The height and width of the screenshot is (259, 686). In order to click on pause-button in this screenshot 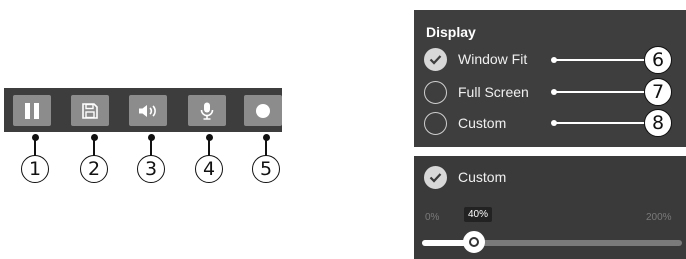, I will do `click(32, 110)`.